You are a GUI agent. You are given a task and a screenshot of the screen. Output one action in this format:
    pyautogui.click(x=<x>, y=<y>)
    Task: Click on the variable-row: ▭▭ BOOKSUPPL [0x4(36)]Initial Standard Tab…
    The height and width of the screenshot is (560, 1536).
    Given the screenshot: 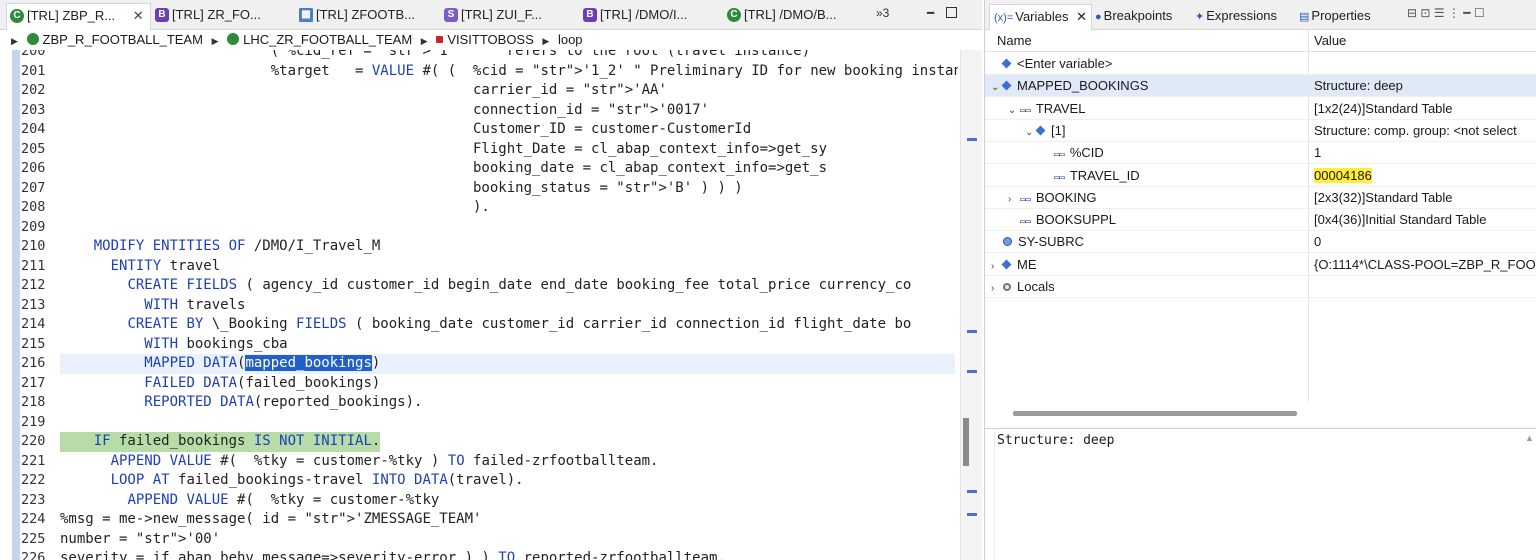 What is the action you would take?
    pyautogui.click(x=1260, y=220)
    